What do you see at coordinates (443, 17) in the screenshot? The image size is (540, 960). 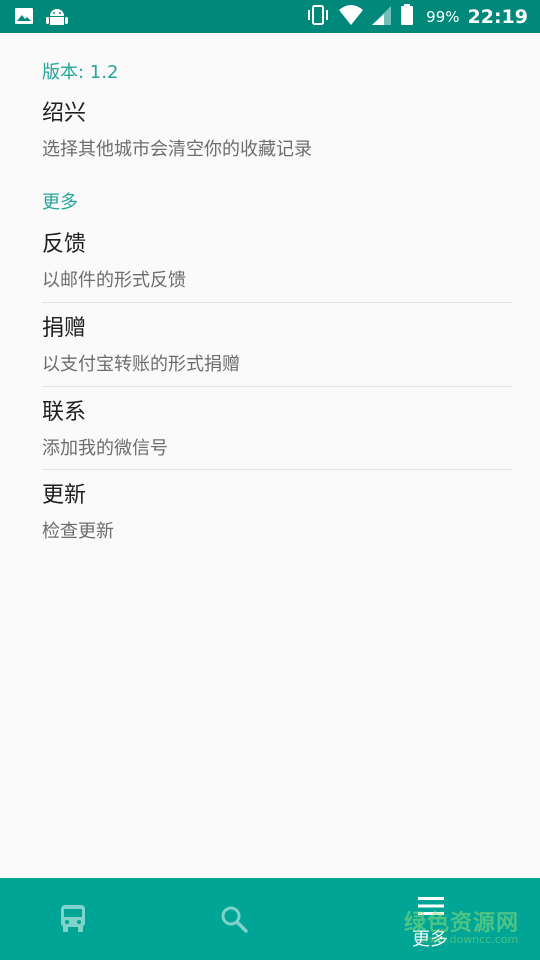 I see `battery-percent: 99%` at bounding box center [443, 17].